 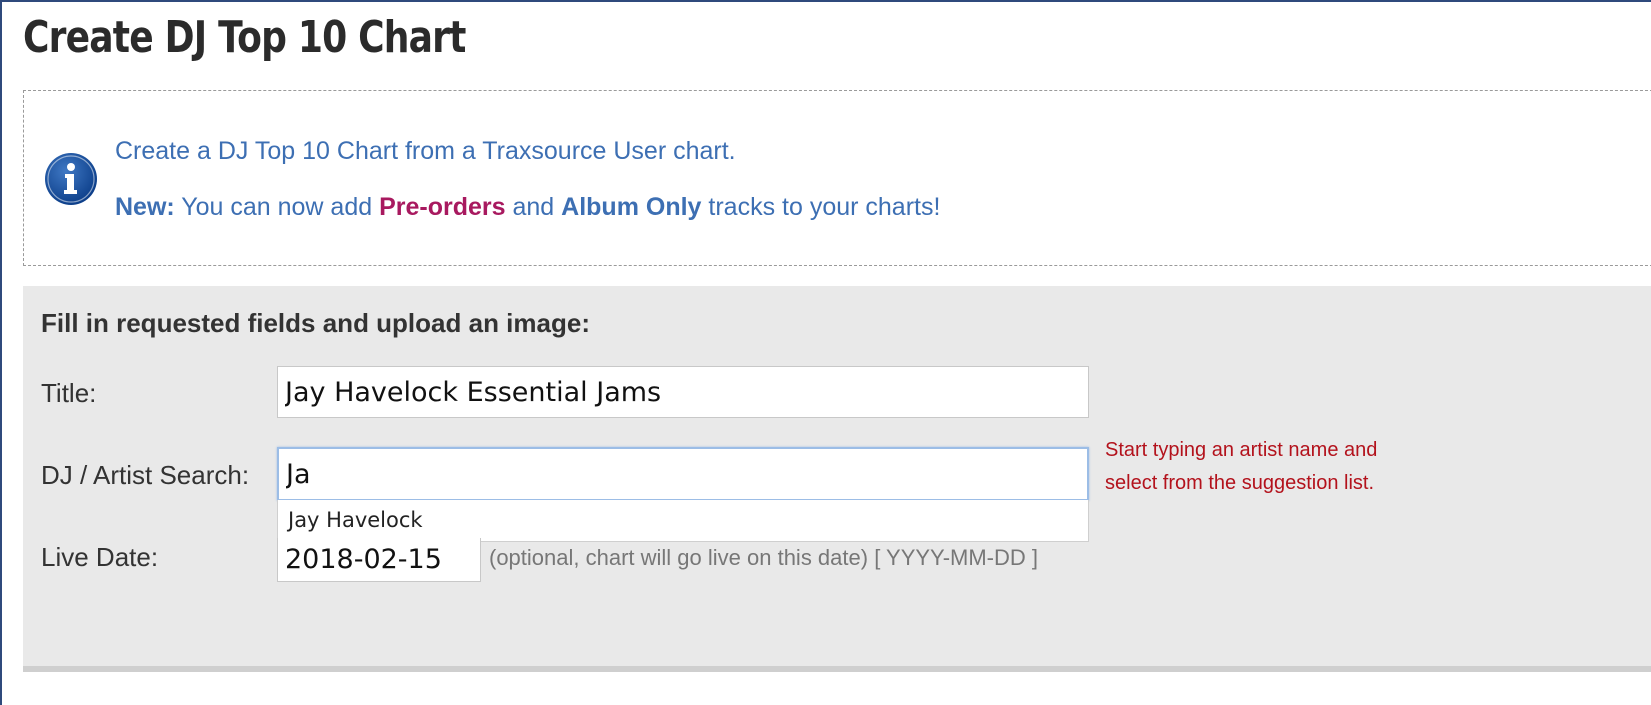 I want to click on info-text-part2: and, so click(x=533, y=207).